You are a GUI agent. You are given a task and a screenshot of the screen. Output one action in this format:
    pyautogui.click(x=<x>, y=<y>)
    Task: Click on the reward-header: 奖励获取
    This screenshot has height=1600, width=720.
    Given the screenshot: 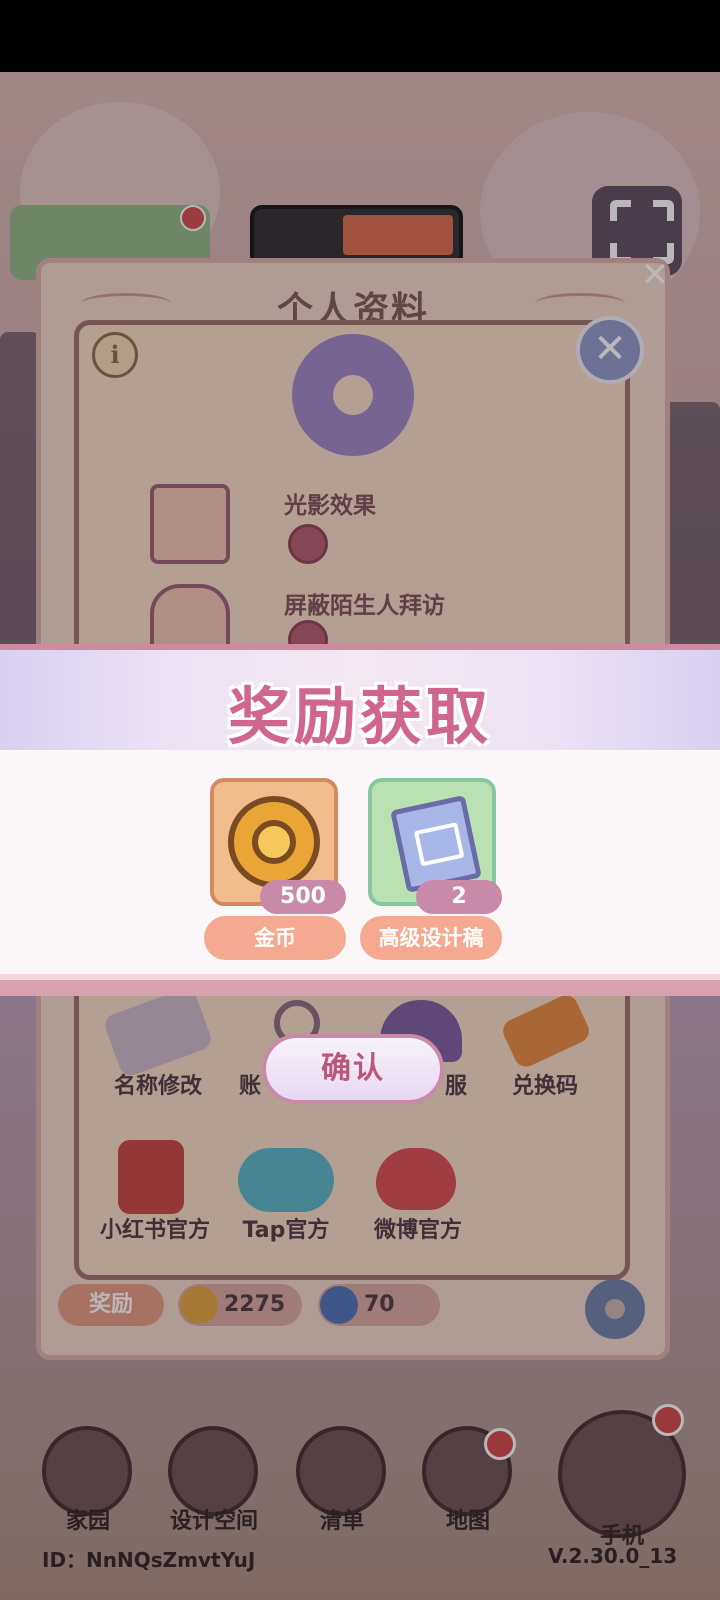 What is the action you would take?
    pyautogui.click(x=360, y=698)
    